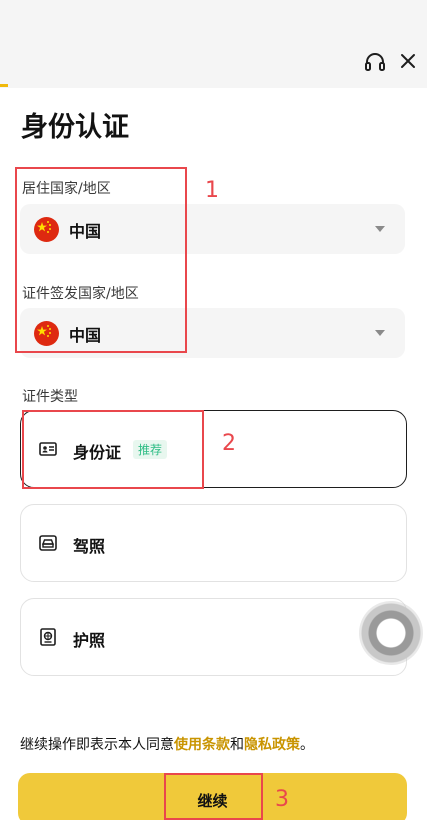  Describe the element at coordinates (50, 397) in the screenshot. I see `doc-type-label: 证件类型` at that location.